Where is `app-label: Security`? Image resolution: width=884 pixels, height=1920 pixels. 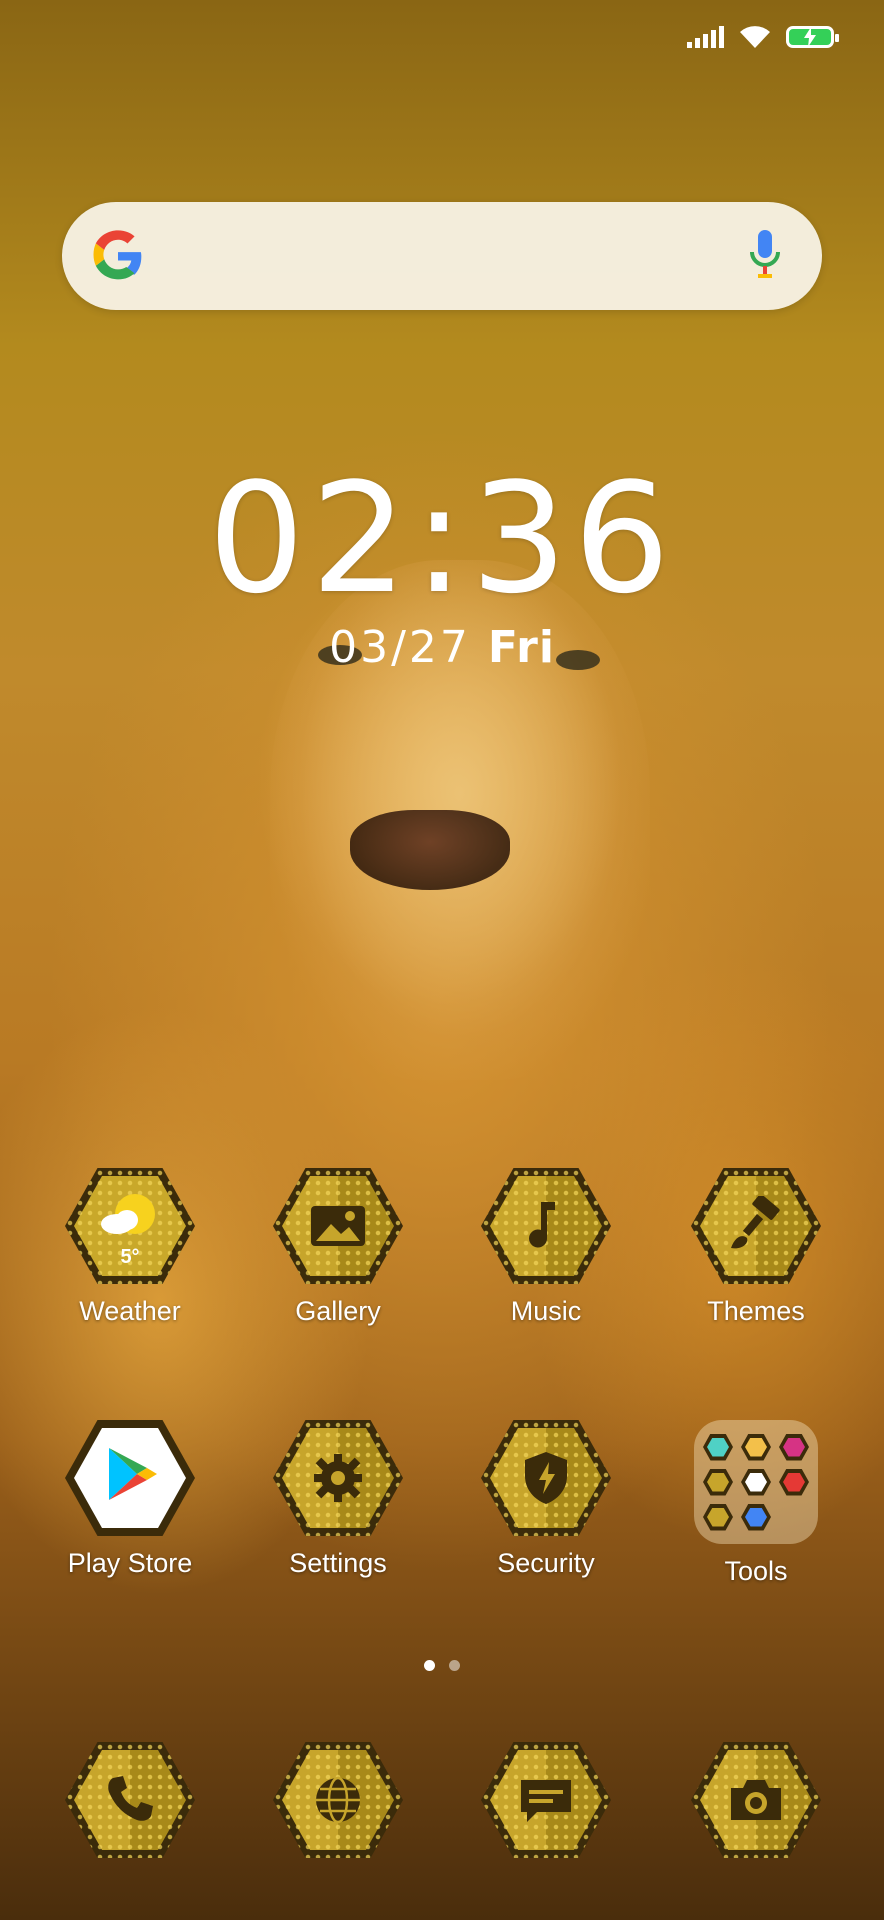 app-label: Security is located at coordinates (546, 1563).